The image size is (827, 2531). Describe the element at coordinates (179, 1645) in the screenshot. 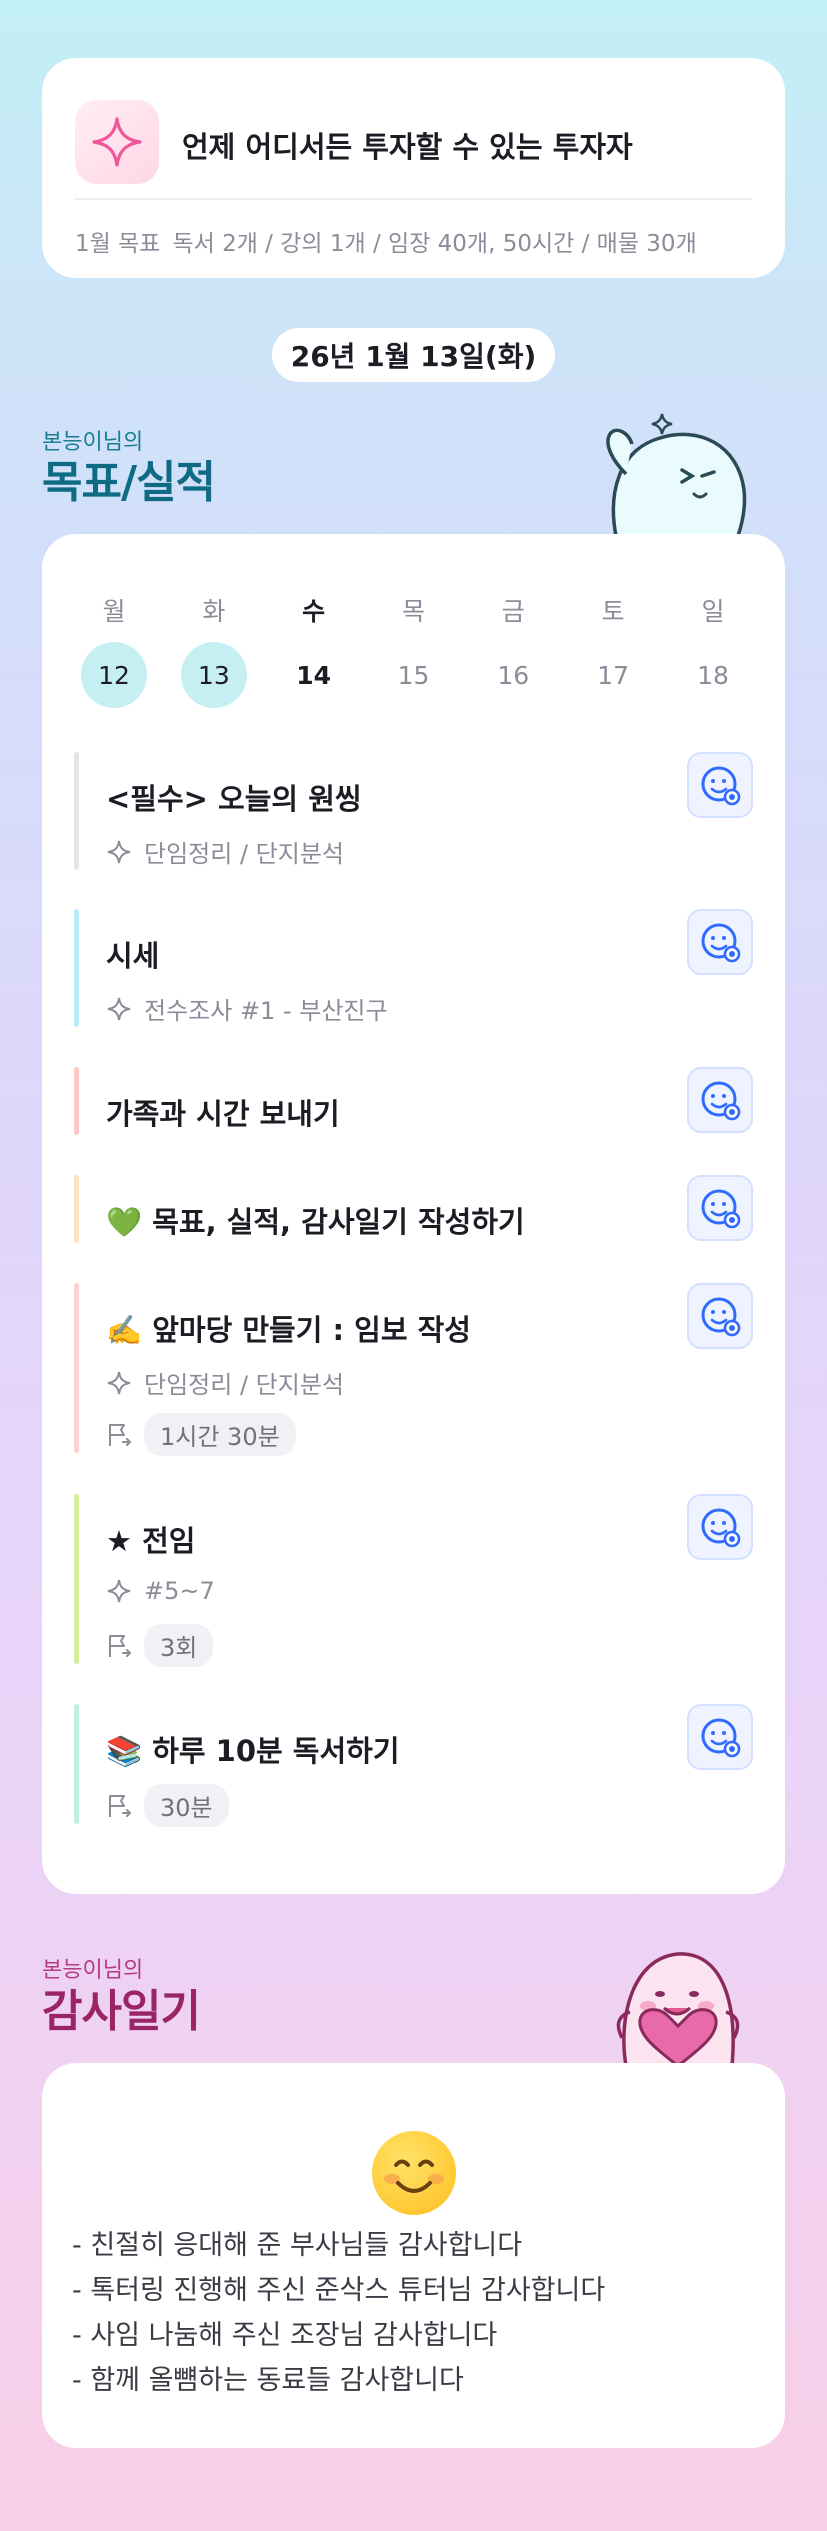

I see `task-progress-chip: 3회` at that location.